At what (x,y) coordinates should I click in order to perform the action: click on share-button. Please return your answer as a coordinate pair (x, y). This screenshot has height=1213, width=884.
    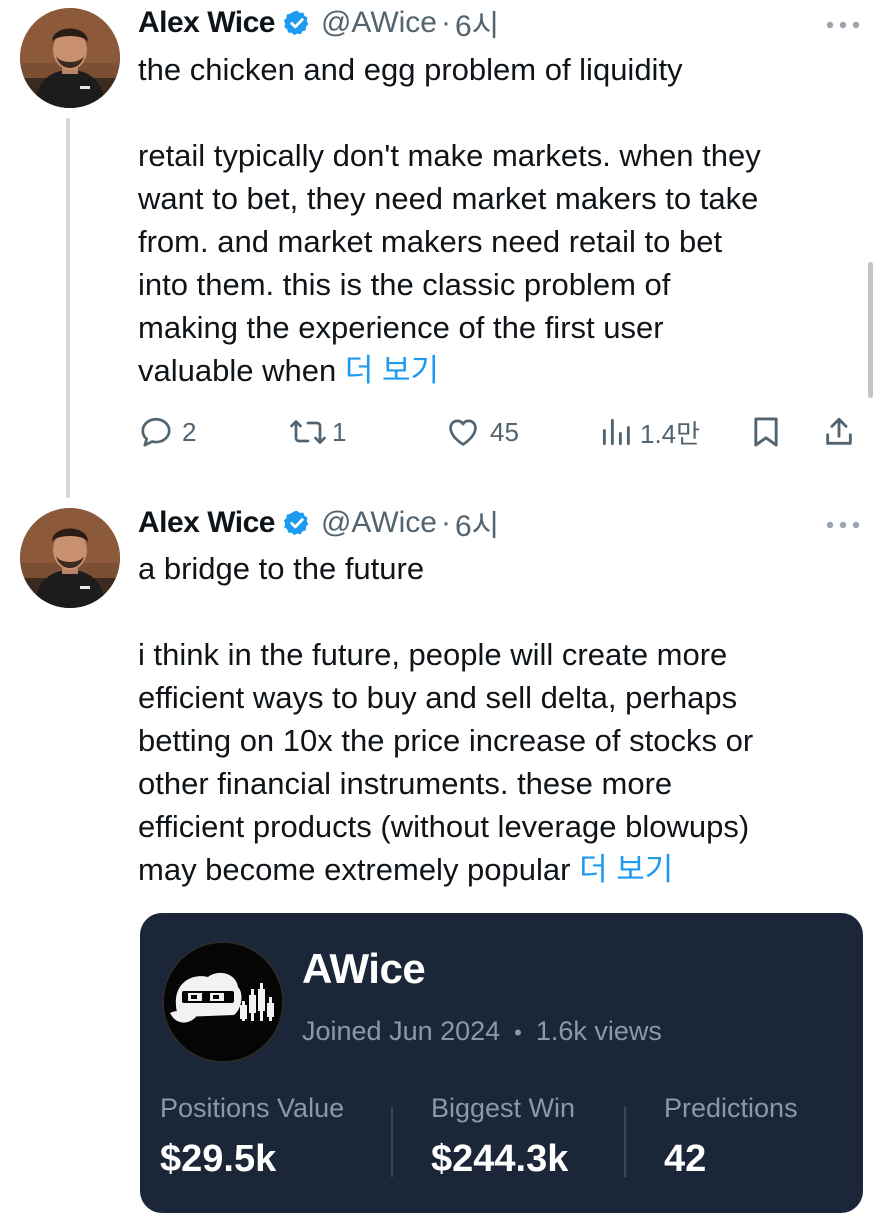
    Looking at the image, I should click on (839, 432).